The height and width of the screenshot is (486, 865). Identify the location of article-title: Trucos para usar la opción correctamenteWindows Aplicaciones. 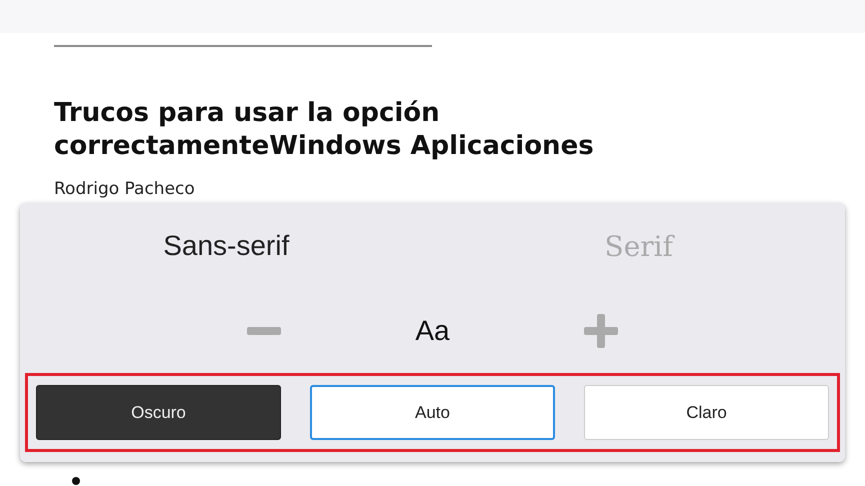
(324, 130).